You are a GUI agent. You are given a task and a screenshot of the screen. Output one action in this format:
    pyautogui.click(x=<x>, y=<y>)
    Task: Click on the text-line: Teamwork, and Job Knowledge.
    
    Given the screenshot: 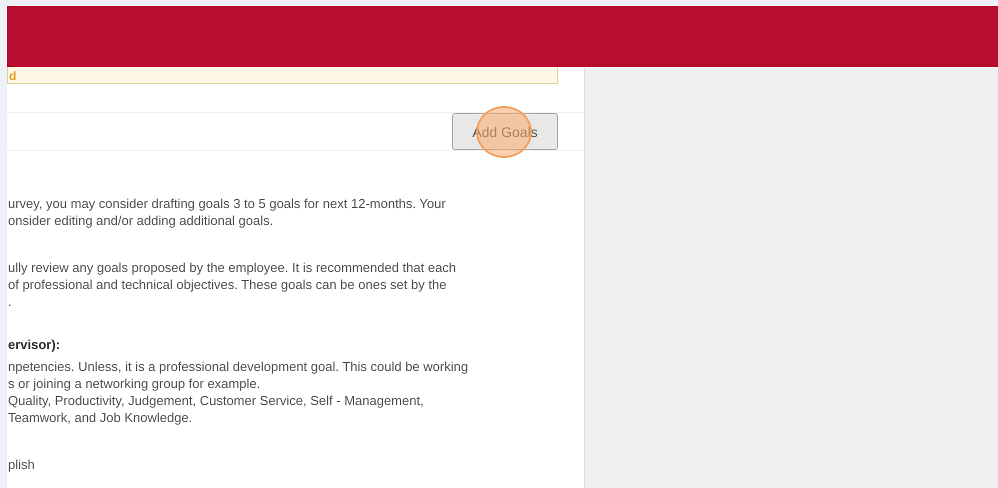 What is the action you would take?
    pyautogui.click(x=100, y=417)
    